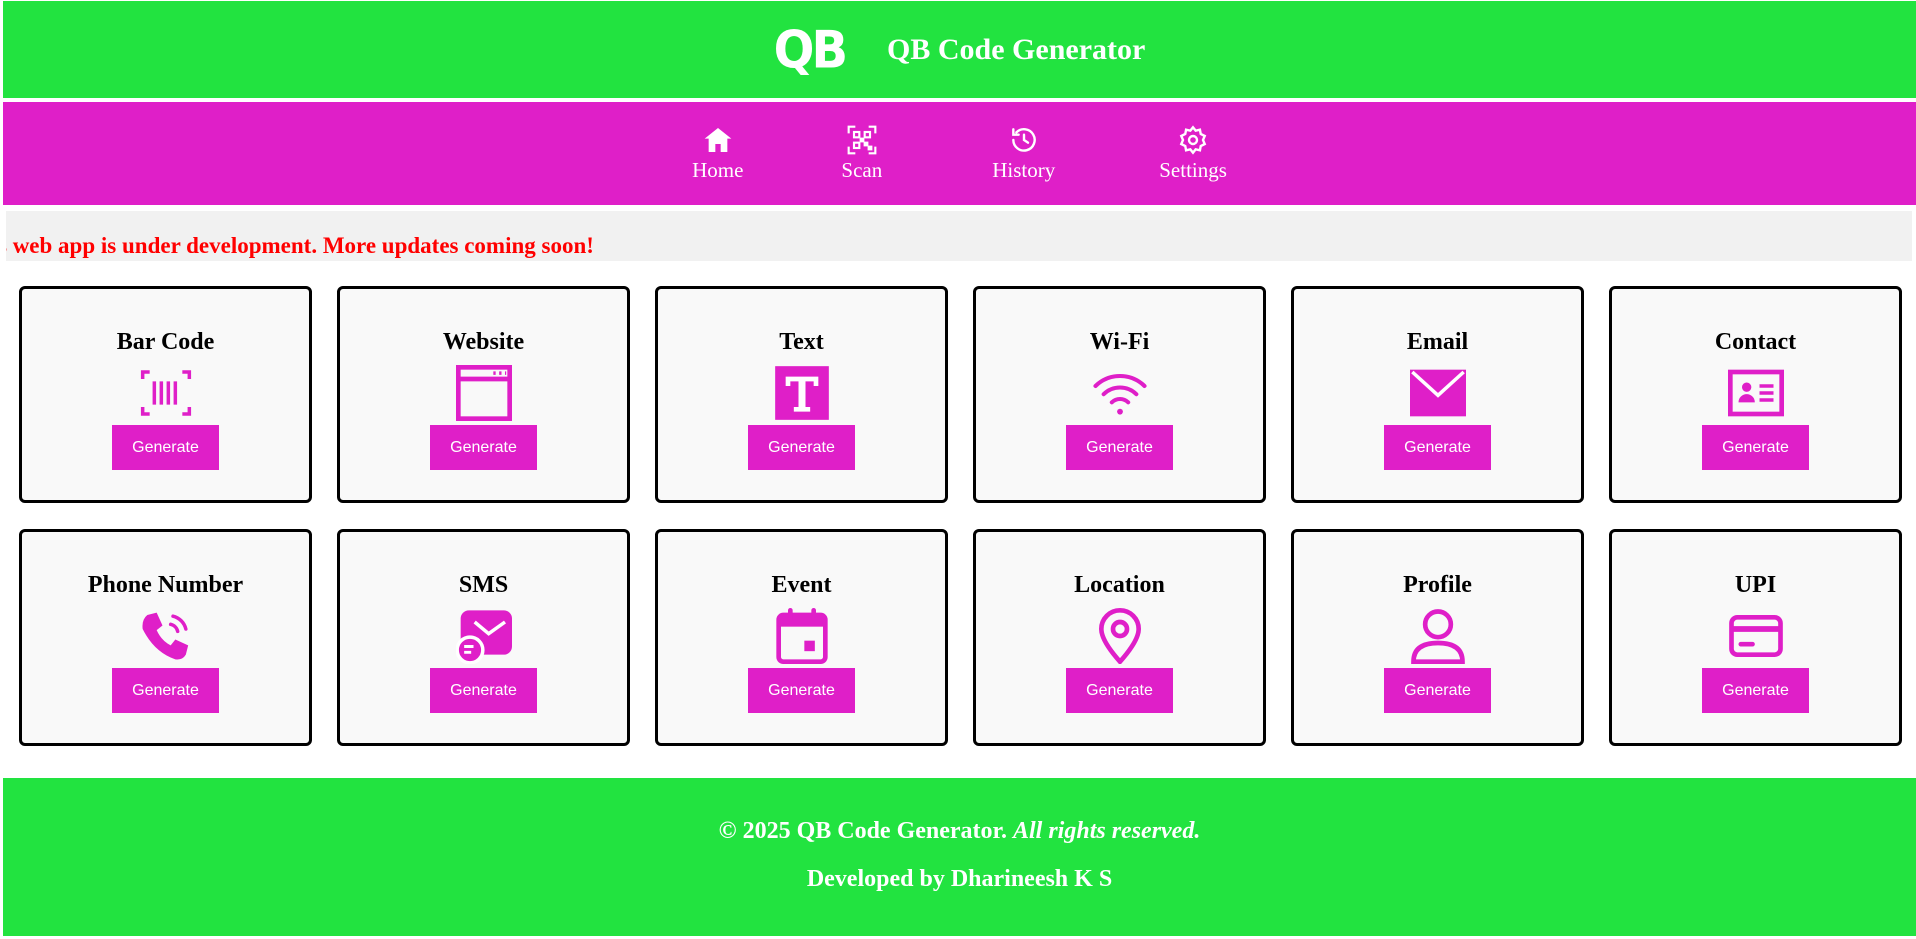  Describe the element at coordinates (165, 342) in the screenshot. I see `card-title: Bar Code` at that location.